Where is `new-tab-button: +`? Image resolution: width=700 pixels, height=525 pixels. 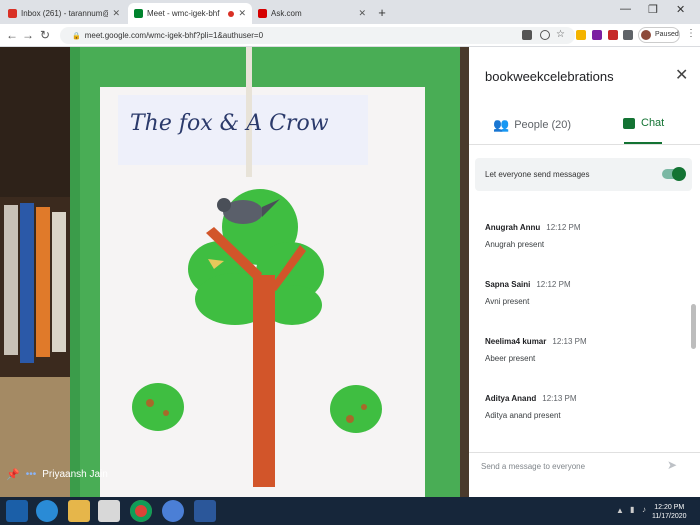 new-tab-button: + is located at coordinates (382, 13).